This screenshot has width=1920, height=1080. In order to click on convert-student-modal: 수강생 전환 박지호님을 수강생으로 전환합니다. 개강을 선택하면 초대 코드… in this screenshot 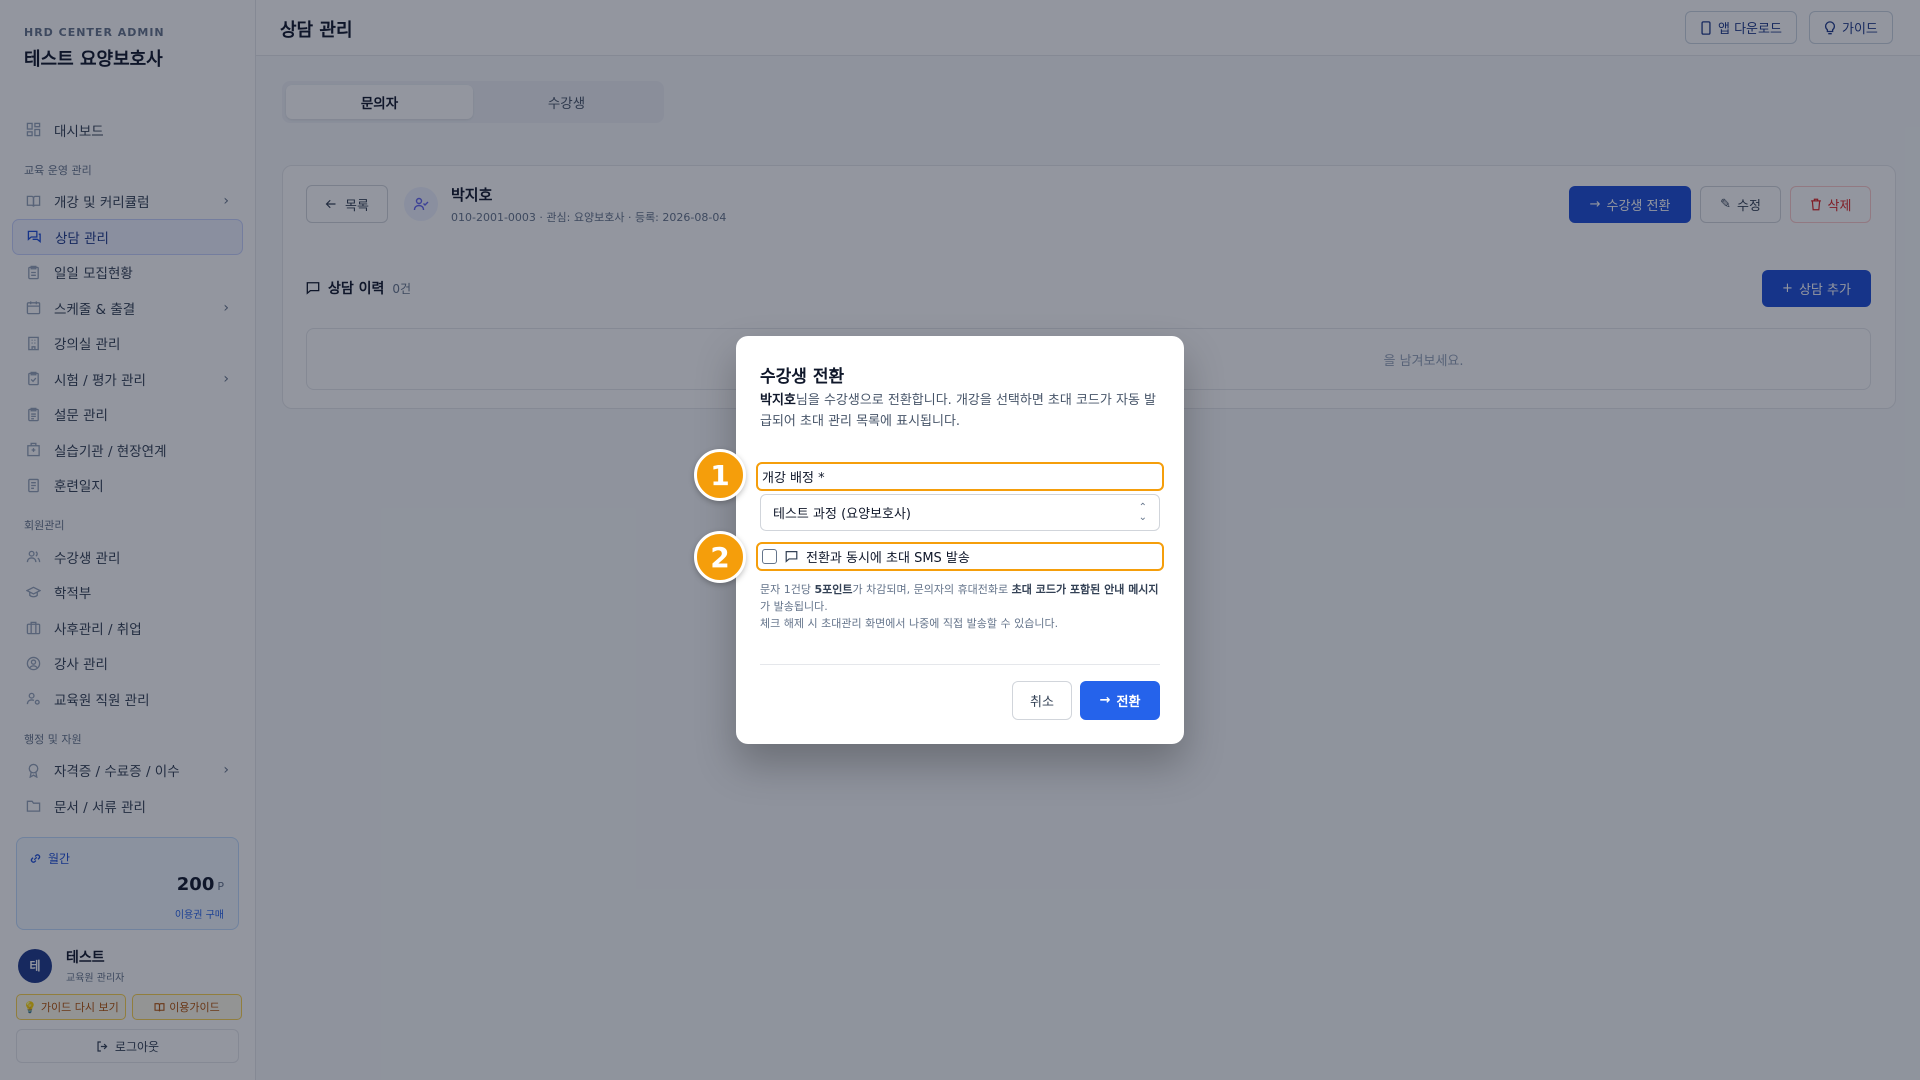, I will do `click(960, 540)`.